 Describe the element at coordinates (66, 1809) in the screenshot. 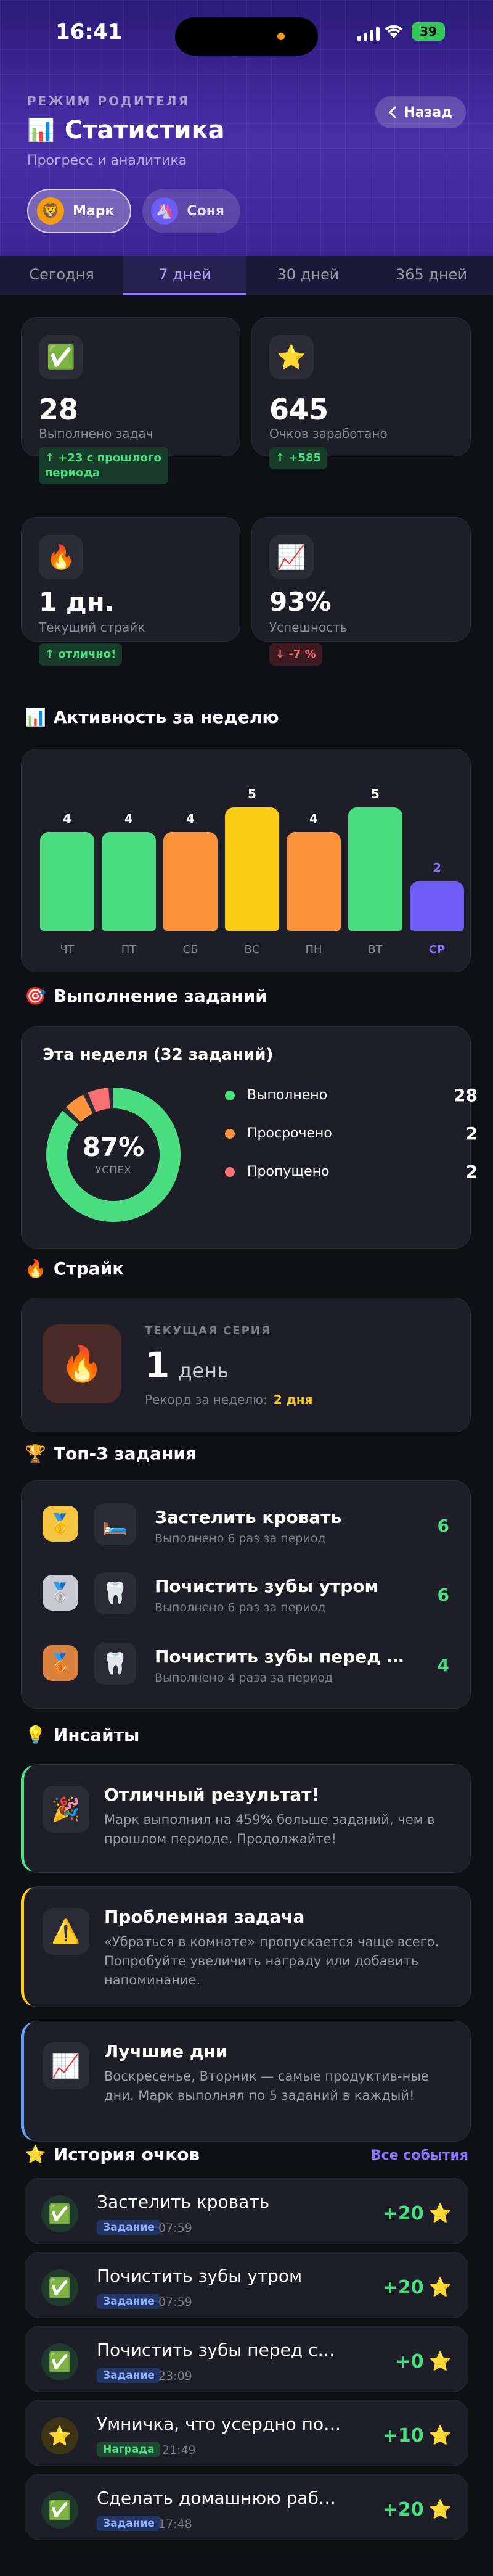

I see `party-icon: 🎉` at that location.